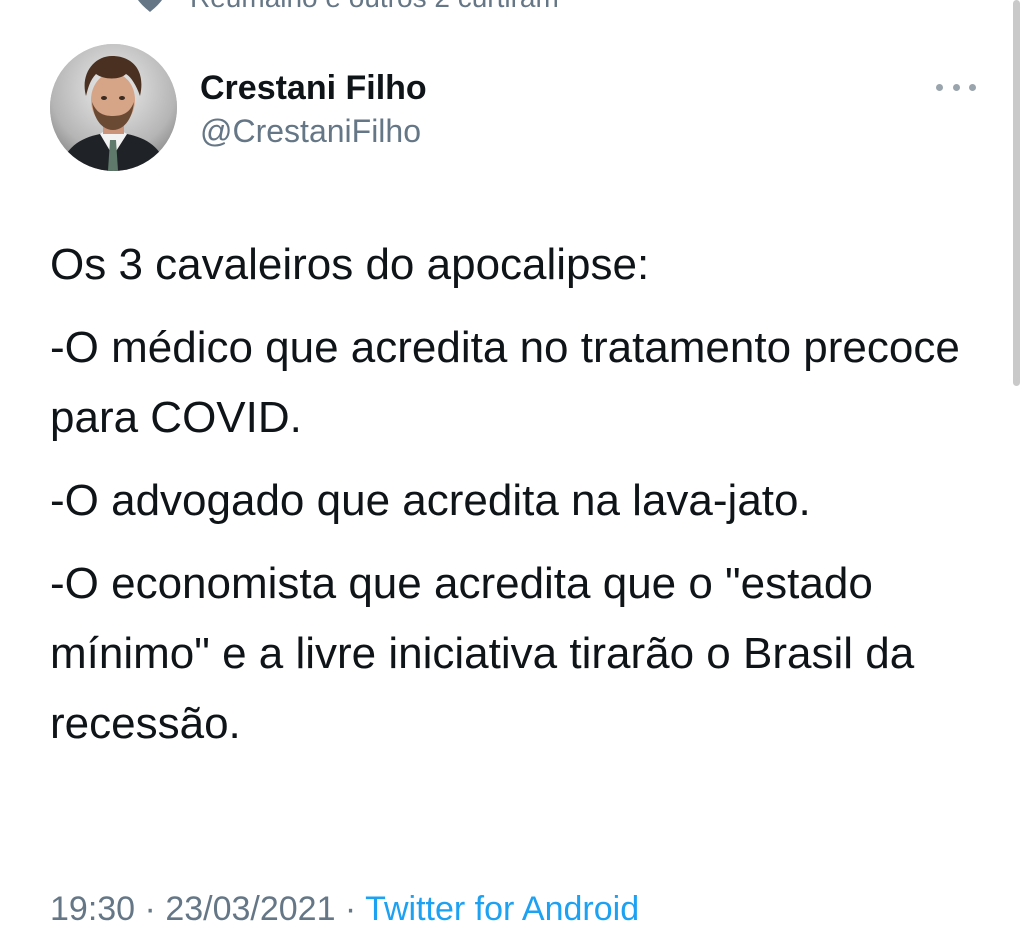  I want to click on tweet-paragraph: -O advogado que acredita na lava-jato., so click(430, 500).